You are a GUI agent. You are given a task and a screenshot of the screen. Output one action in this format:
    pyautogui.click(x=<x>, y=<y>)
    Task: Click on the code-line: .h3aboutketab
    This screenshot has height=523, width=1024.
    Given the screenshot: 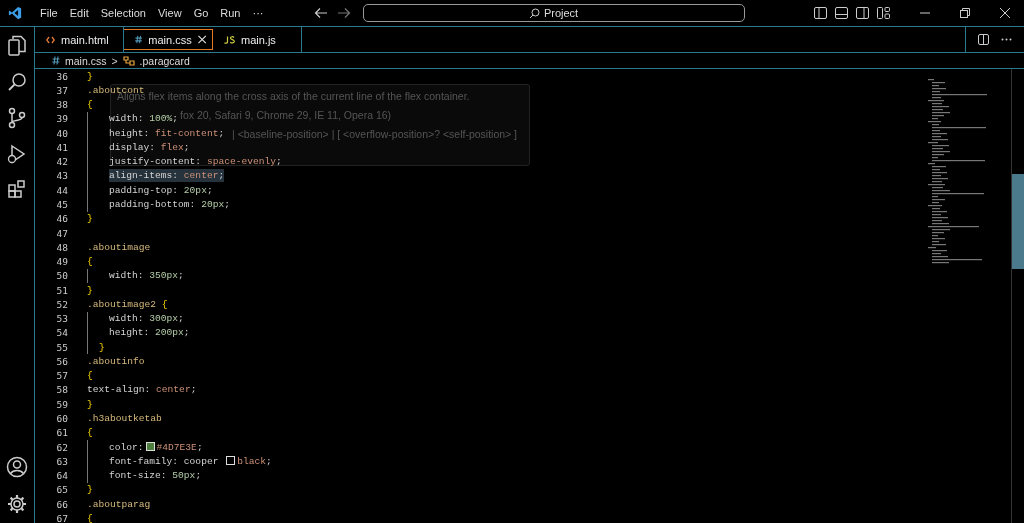 What is the action you would take?
    pyautogui.click(x=124, y=418)
    